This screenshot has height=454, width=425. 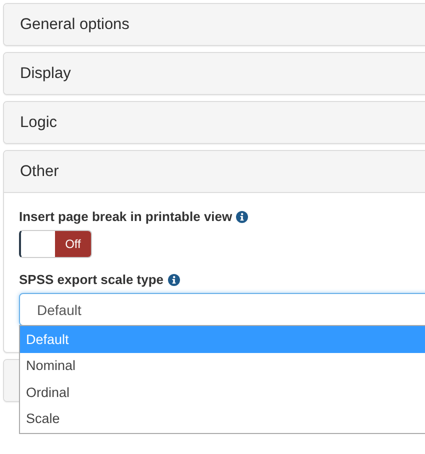 What do you see at coordinates (222, 392) in the screenshot?
I see `dropdown-option: Ordinal` at bounding box center [222, 392].